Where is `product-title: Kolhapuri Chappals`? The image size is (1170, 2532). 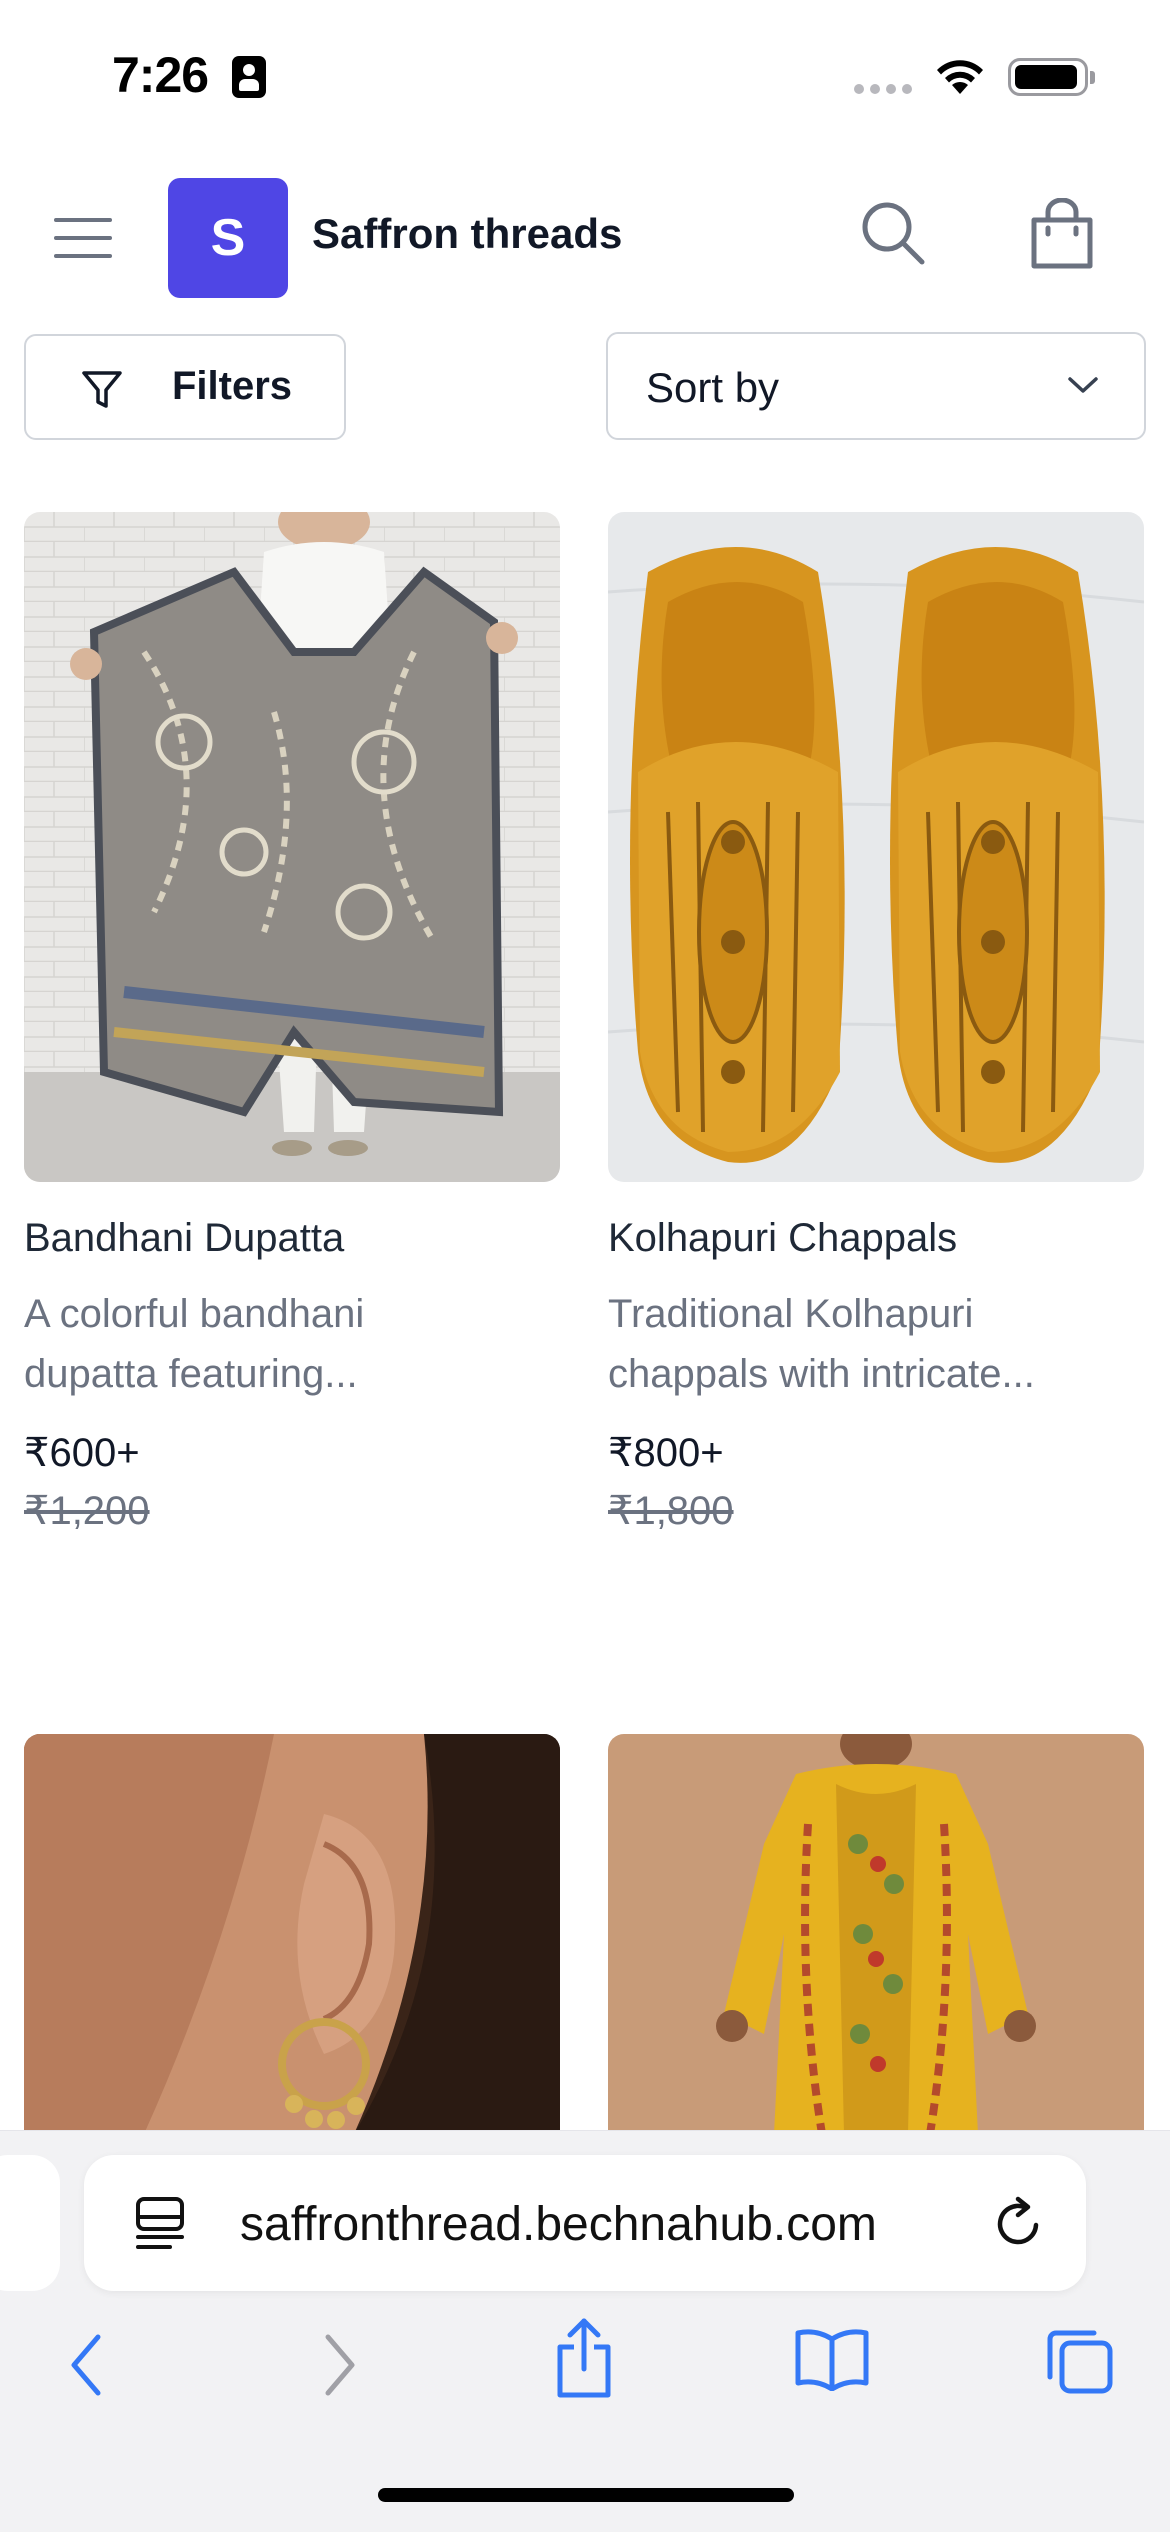
product-title: Kolhapuri Chappals is located at coordinates (782, 1238).